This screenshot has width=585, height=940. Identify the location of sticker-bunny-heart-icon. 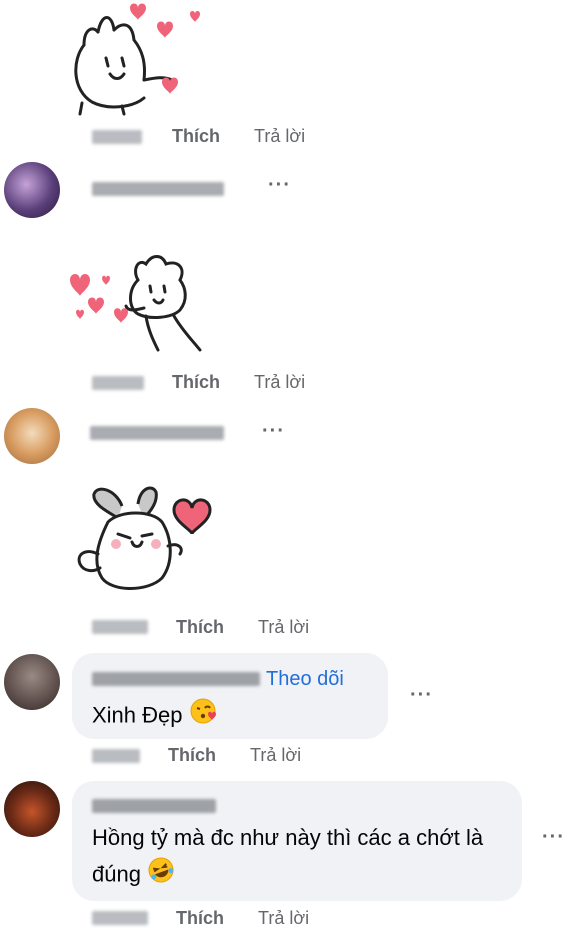
(144, 538).